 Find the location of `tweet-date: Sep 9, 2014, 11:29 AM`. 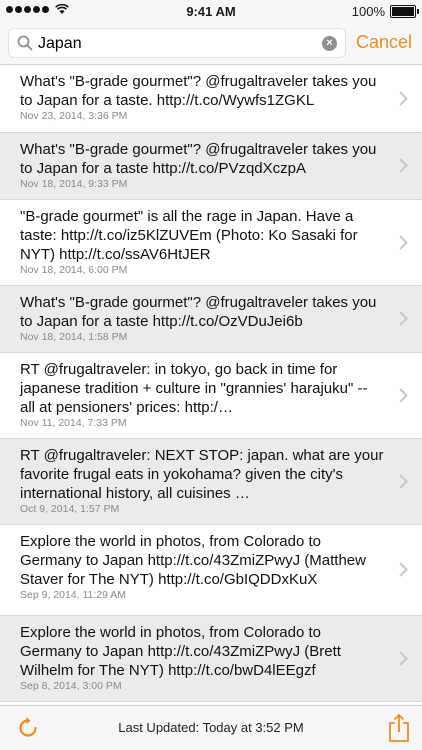

tweet-date: Sep 9, 2014, 11:29 AM is located at coordinates (73, 595).